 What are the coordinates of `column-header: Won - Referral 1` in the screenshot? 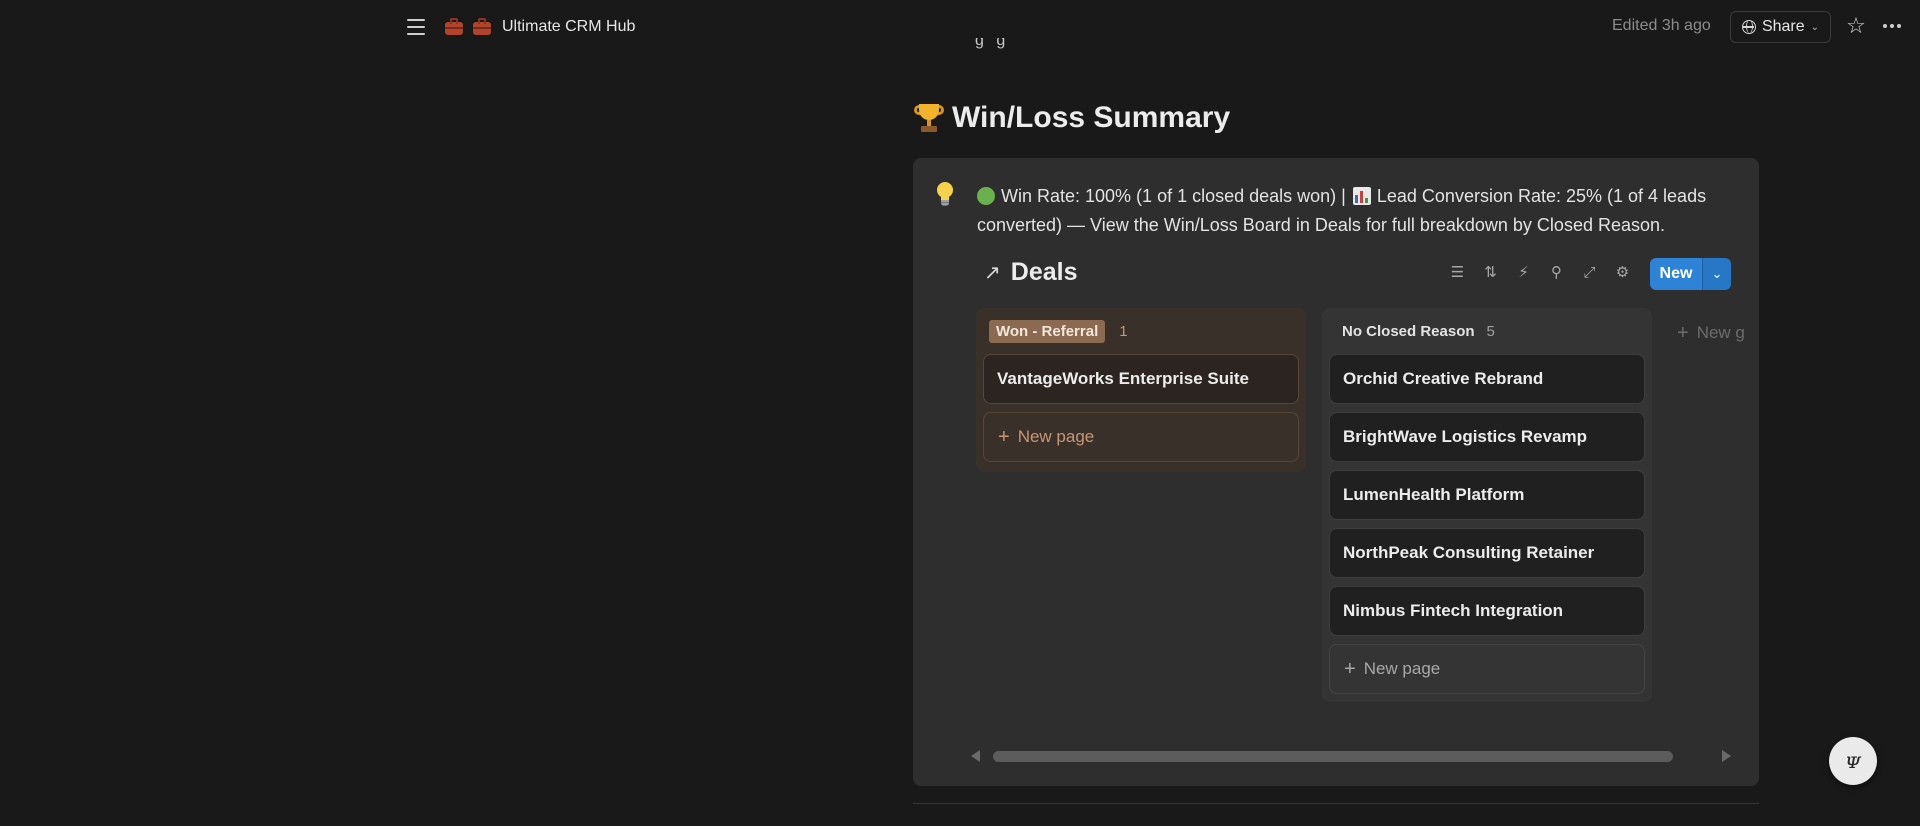 It's located at (1141, 331).